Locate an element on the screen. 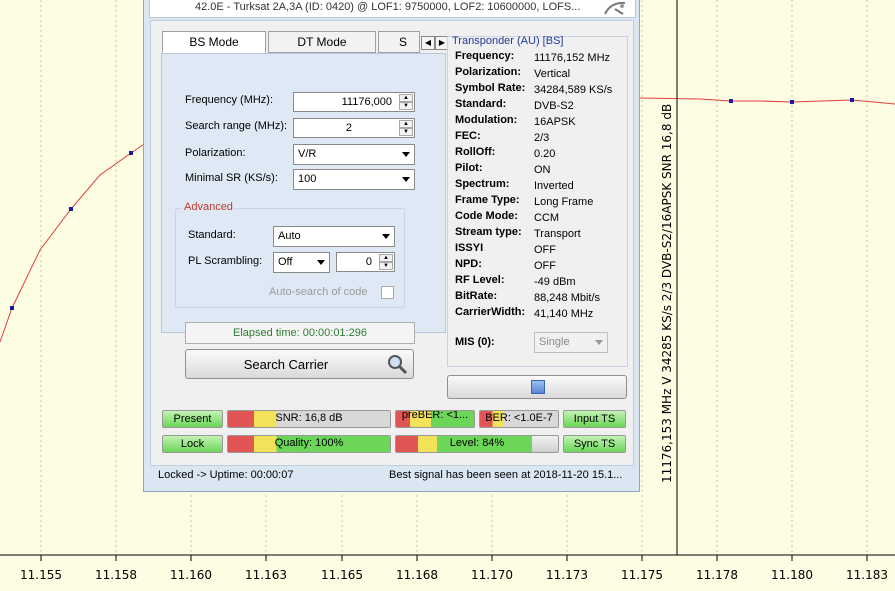 The height and width of the screenshot is (591, 895). standard-select: Auto is located at coordinates (334, 236).